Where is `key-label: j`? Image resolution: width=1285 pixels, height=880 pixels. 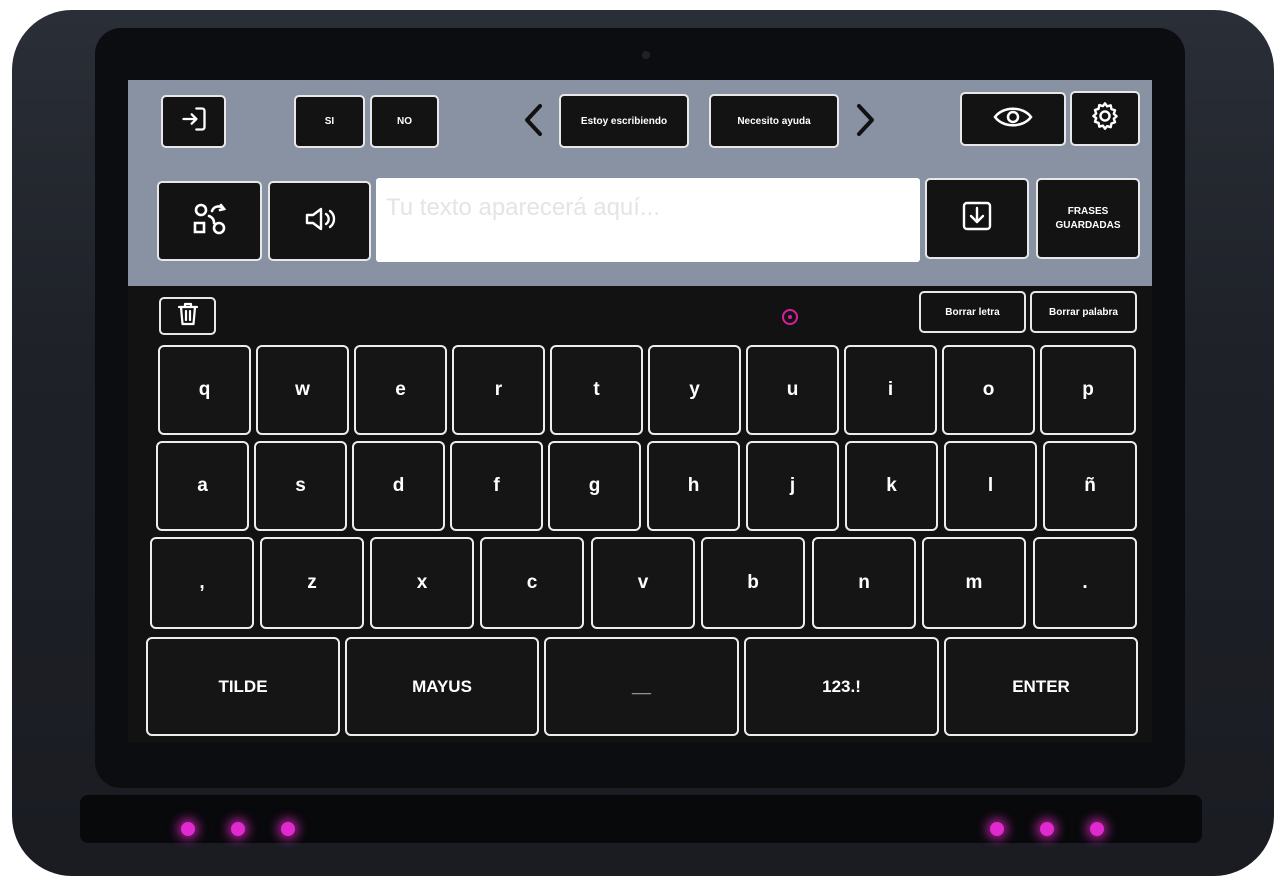 key-label: j is located at coordinates (792, 485).